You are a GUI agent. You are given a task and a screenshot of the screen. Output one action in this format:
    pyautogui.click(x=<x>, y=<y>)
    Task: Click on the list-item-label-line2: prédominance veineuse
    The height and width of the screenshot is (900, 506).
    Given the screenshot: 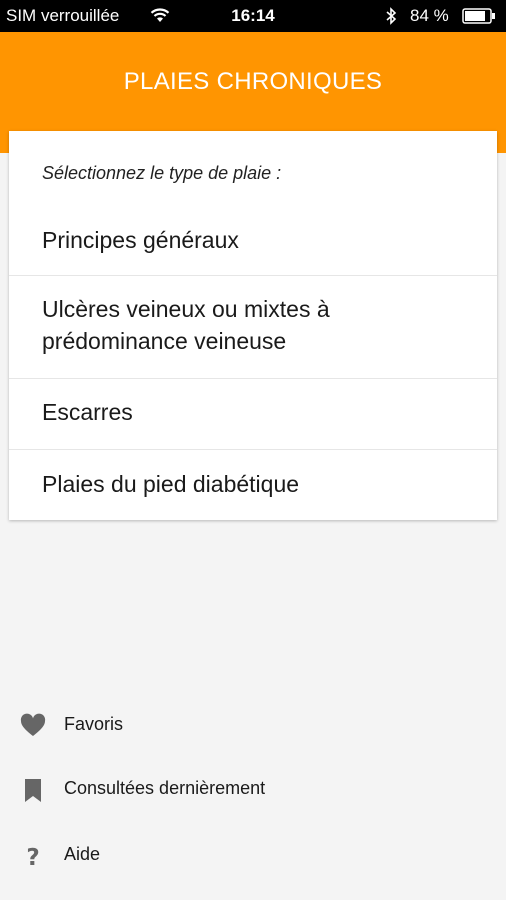 What is the action you would take?
    pyautogui.click(x=164, y=341)
    